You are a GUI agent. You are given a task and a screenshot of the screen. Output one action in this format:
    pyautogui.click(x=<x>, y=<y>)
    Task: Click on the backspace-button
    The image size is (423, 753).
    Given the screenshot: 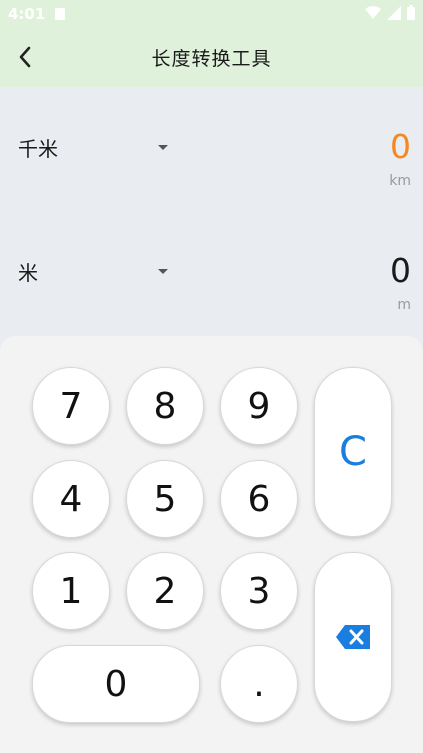 What is the action you would take?
    pyautogui.click(x=353, y=637)
    